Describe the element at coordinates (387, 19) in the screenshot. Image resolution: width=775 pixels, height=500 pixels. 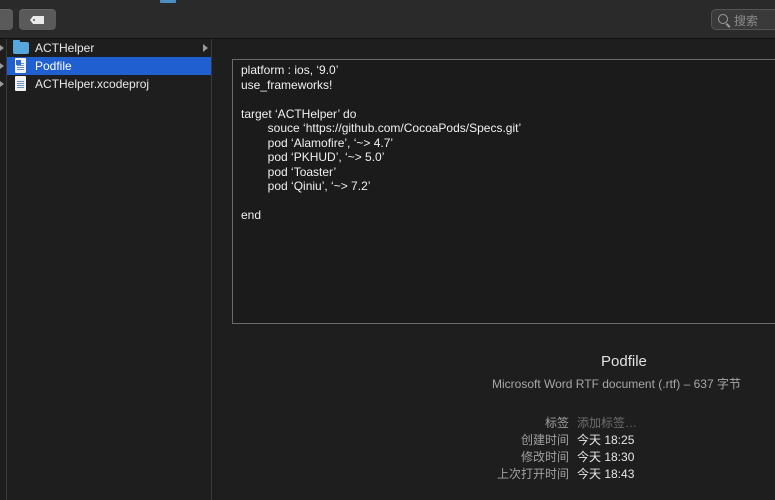
I see `finder-toolbar: 搜索` at that location.